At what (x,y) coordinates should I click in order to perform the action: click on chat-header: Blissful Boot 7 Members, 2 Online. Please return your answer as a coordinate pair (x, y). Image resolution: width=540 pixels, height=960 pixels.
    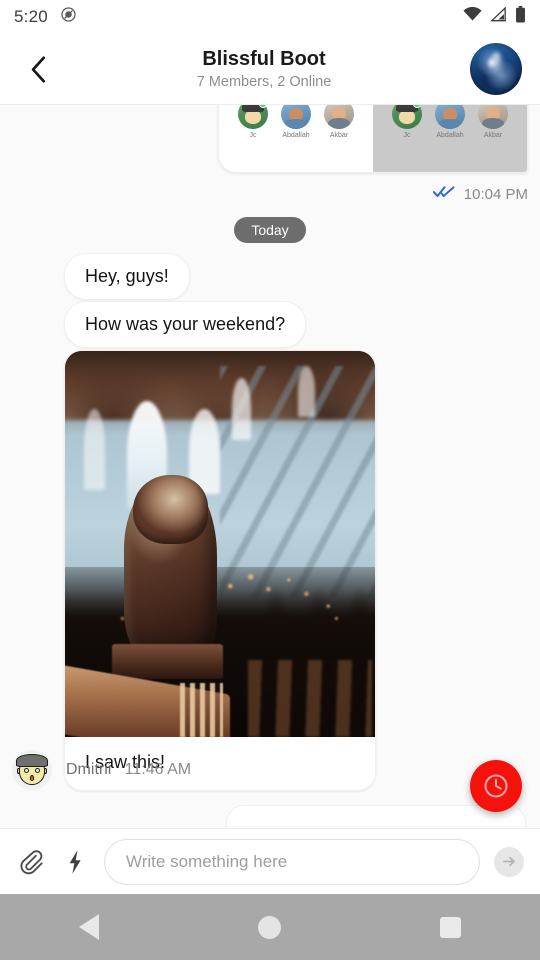
    Looking at the image, I should click on (270, 69).